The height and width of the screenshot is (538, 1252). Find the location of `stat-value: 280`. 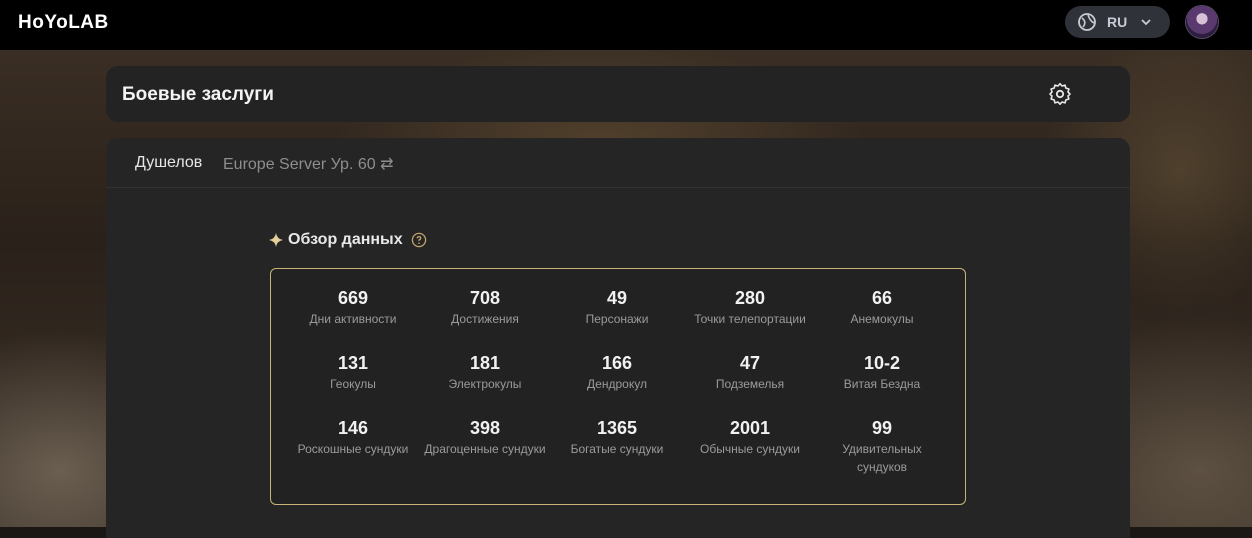

stat-value: 280 is located at coordinates (750, 298).